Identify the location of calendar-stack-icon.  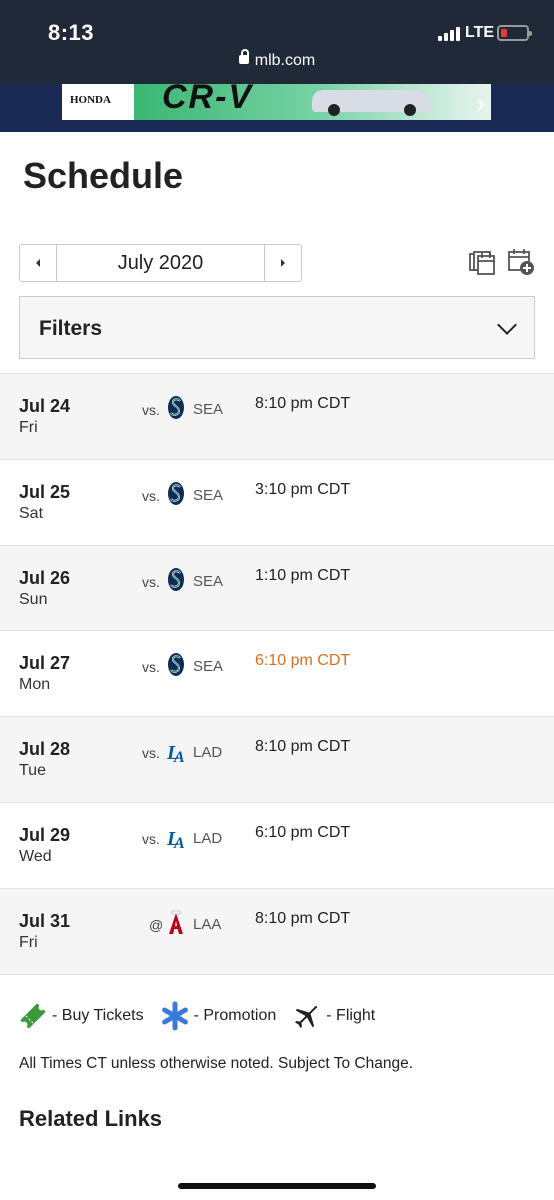
(482, 262).